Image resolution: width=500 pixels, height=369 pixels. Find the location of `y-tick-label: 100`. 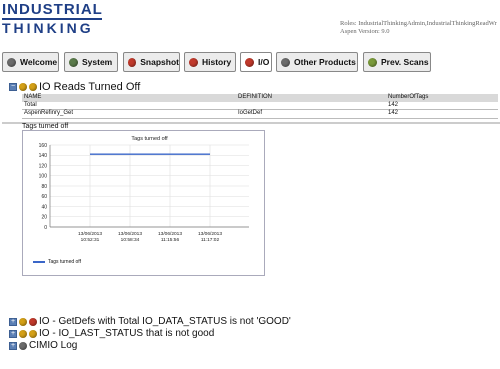

y-tick-label: 100 is located at coordinates (43, 177).